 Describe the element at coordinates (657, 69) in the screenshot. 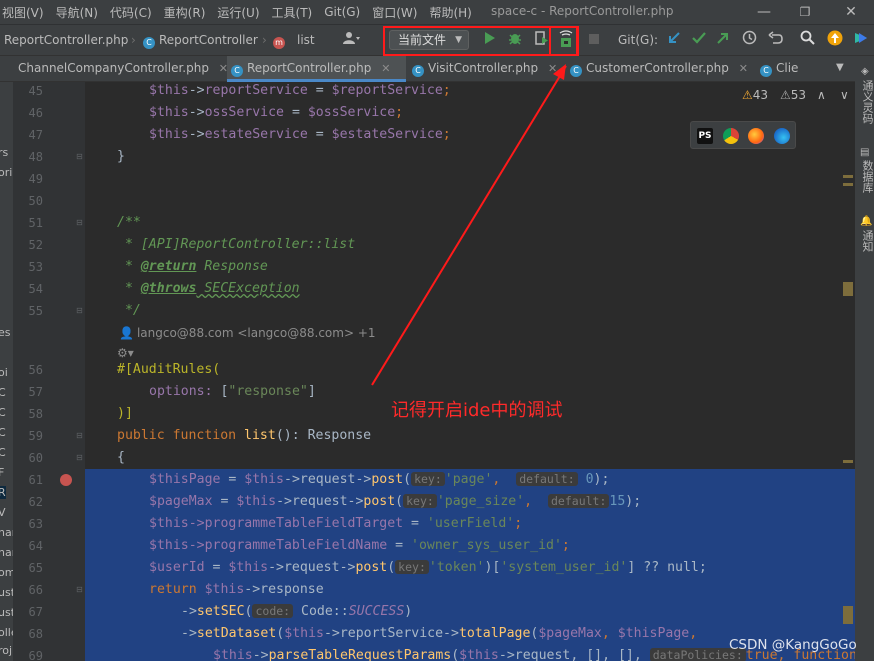

I see `tab-customer-controller: C CustomerController.php ✕` at that location.